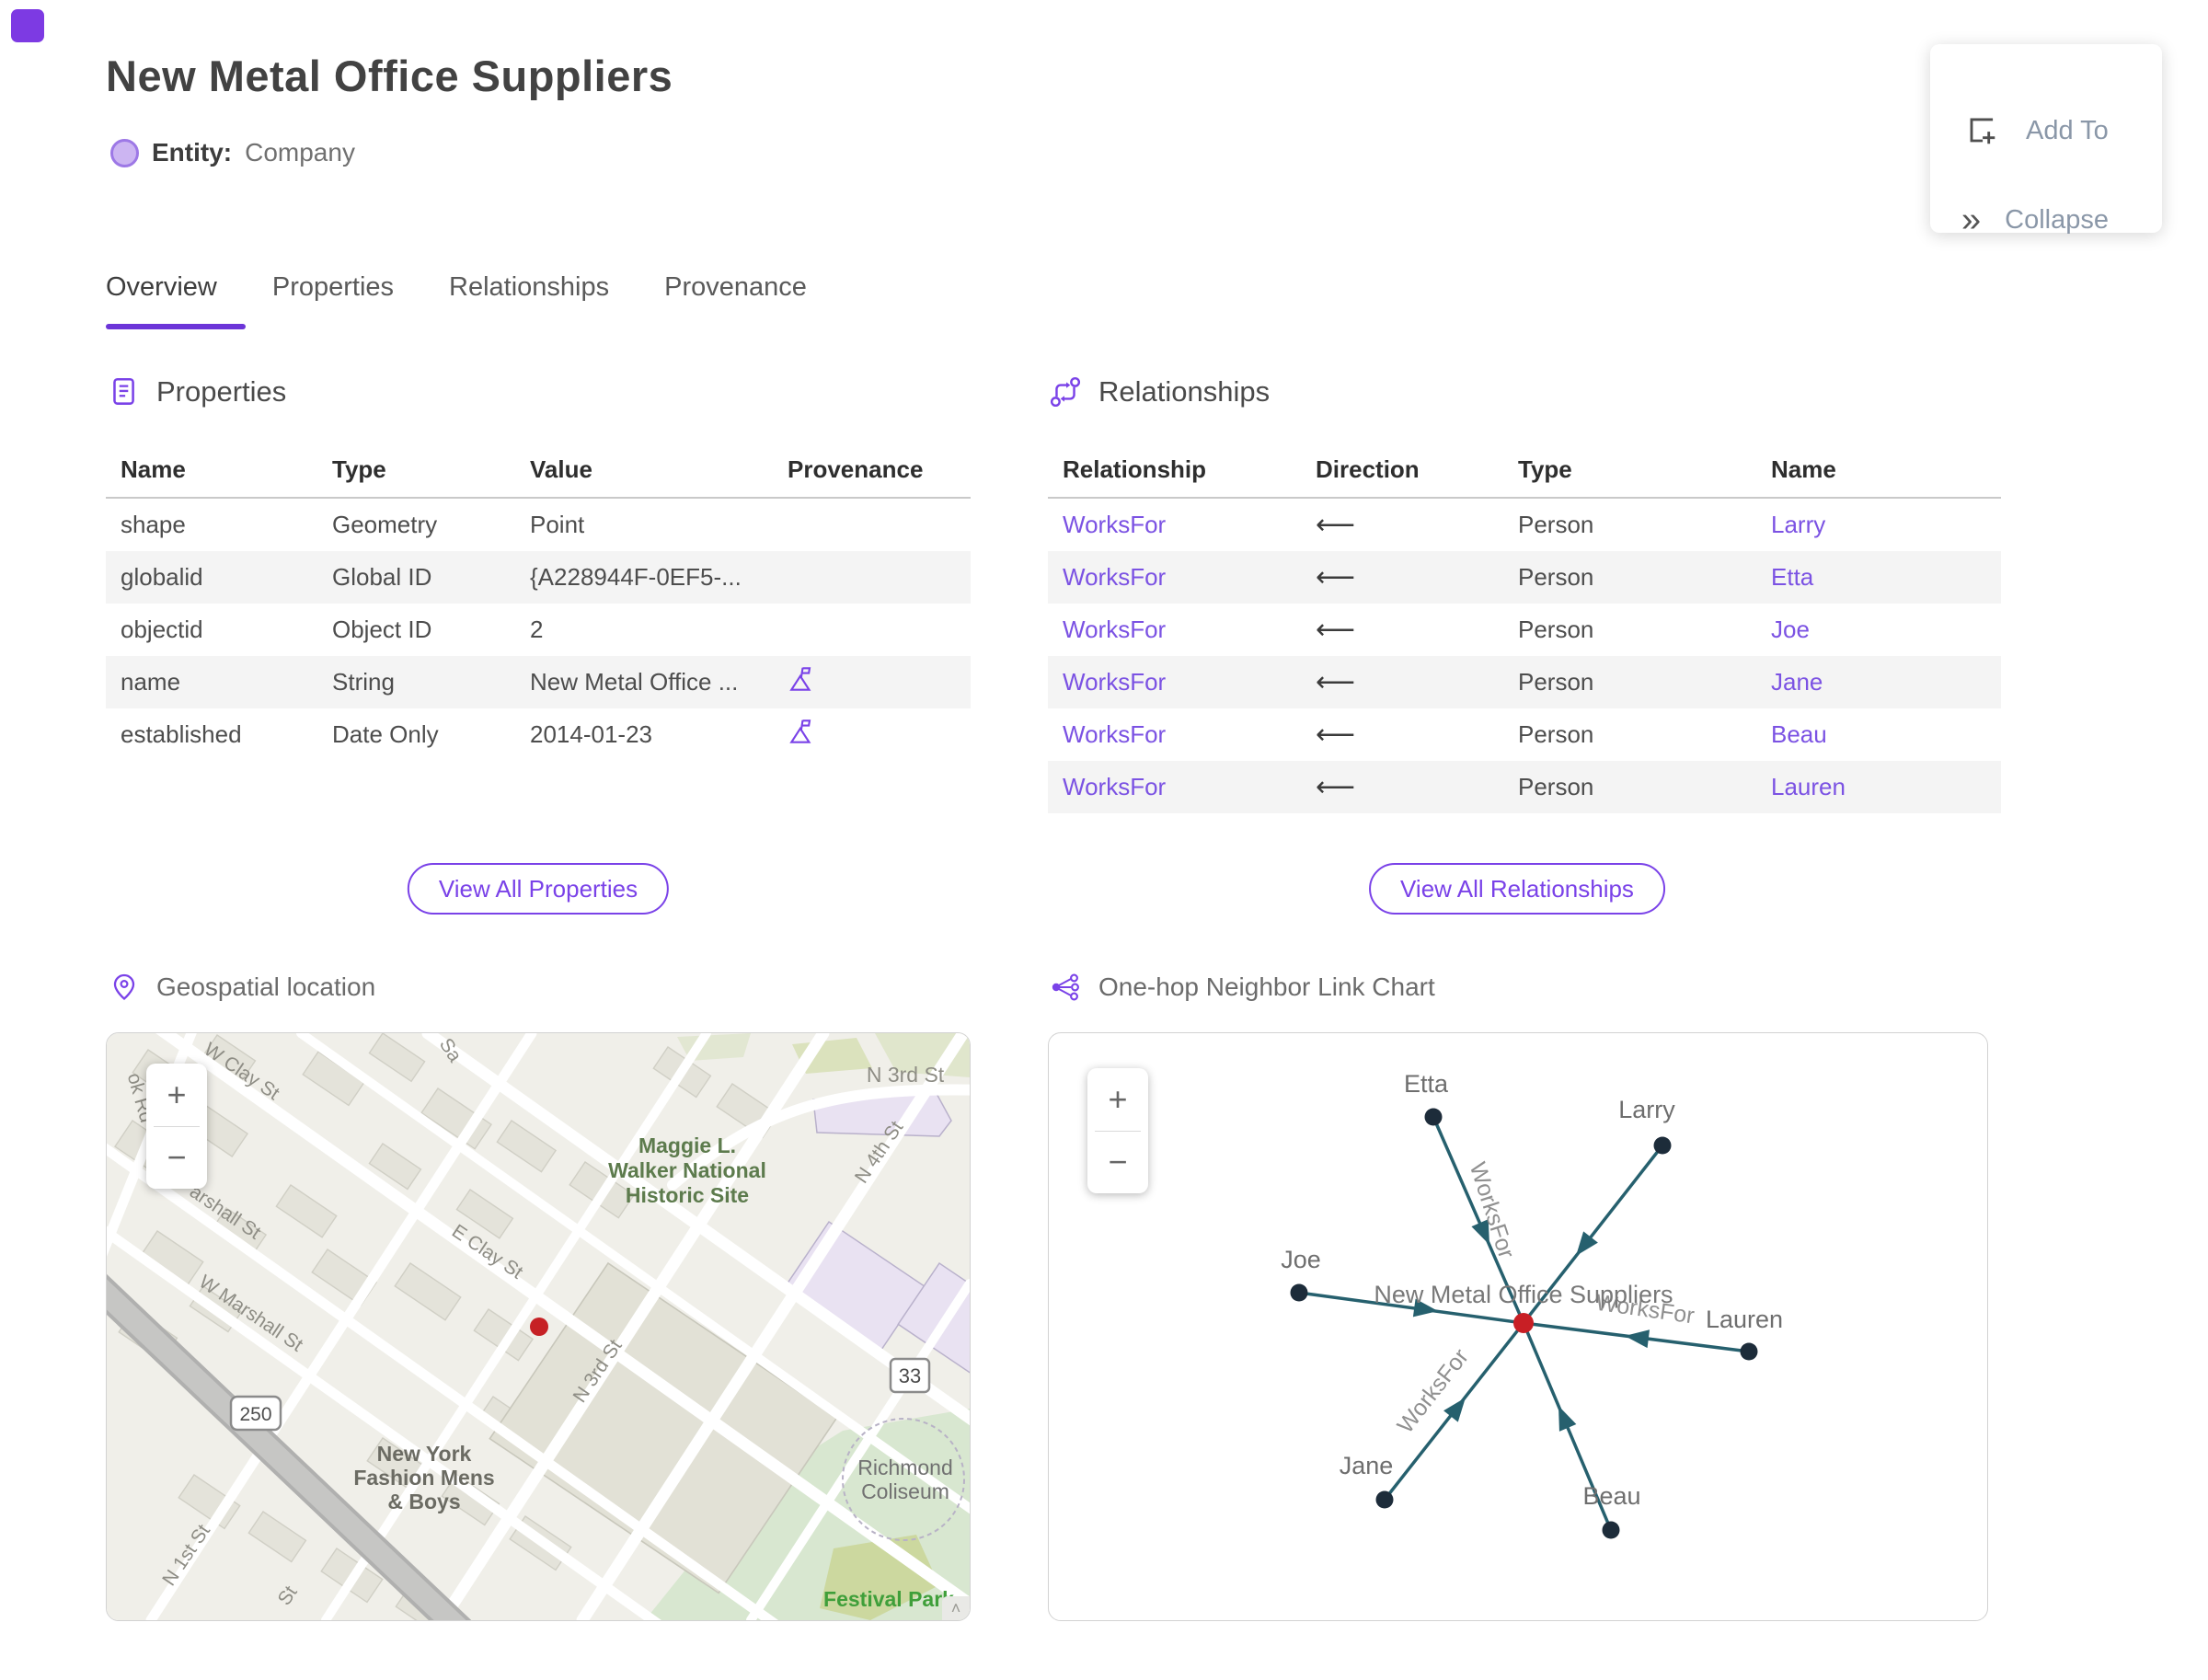 Image resolution: width=2208 pixels, height=1680 pixels. Describe the element at coordinates (1971, 220) in the screenshot. I see `double-chevron-right-icon: »` at that location.